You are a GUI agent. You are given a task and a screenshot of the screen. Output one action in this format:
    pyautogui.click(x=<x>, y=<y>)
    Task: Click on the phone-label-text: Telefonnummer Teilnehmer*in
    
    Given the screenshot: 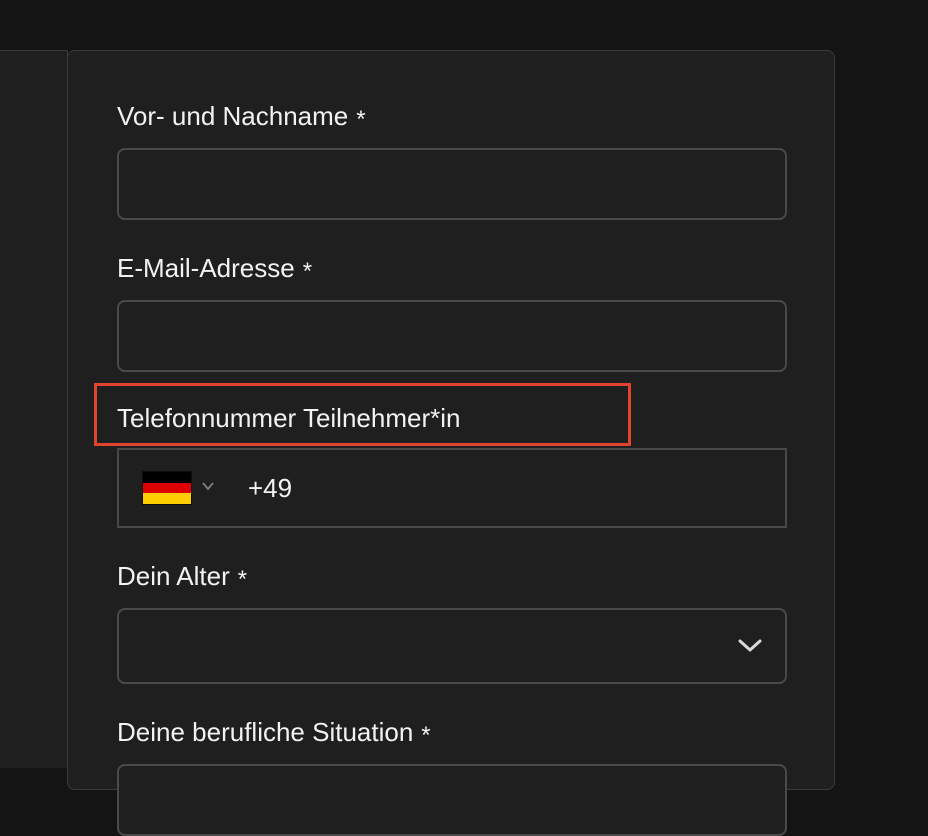 What is the action you would take?
    pyautogui.click(x=289, y=418)
    